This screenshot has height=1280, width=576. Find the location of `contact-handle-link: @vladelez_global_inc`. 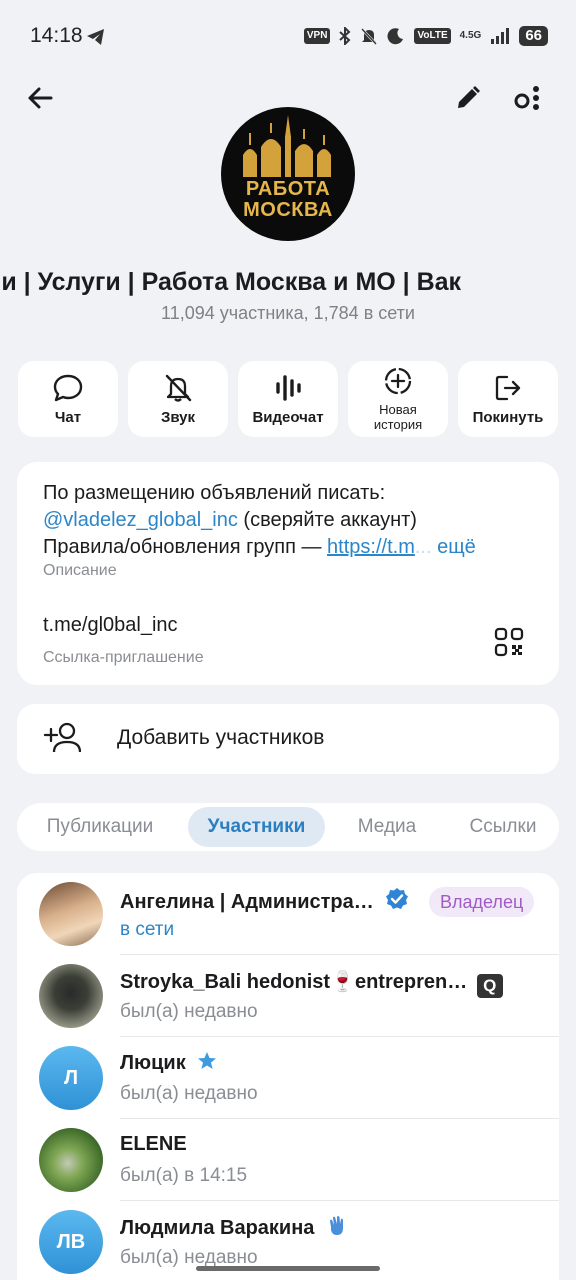

contact-handle-link: @vladelez_global_inc is located at coordinates (140, 520).